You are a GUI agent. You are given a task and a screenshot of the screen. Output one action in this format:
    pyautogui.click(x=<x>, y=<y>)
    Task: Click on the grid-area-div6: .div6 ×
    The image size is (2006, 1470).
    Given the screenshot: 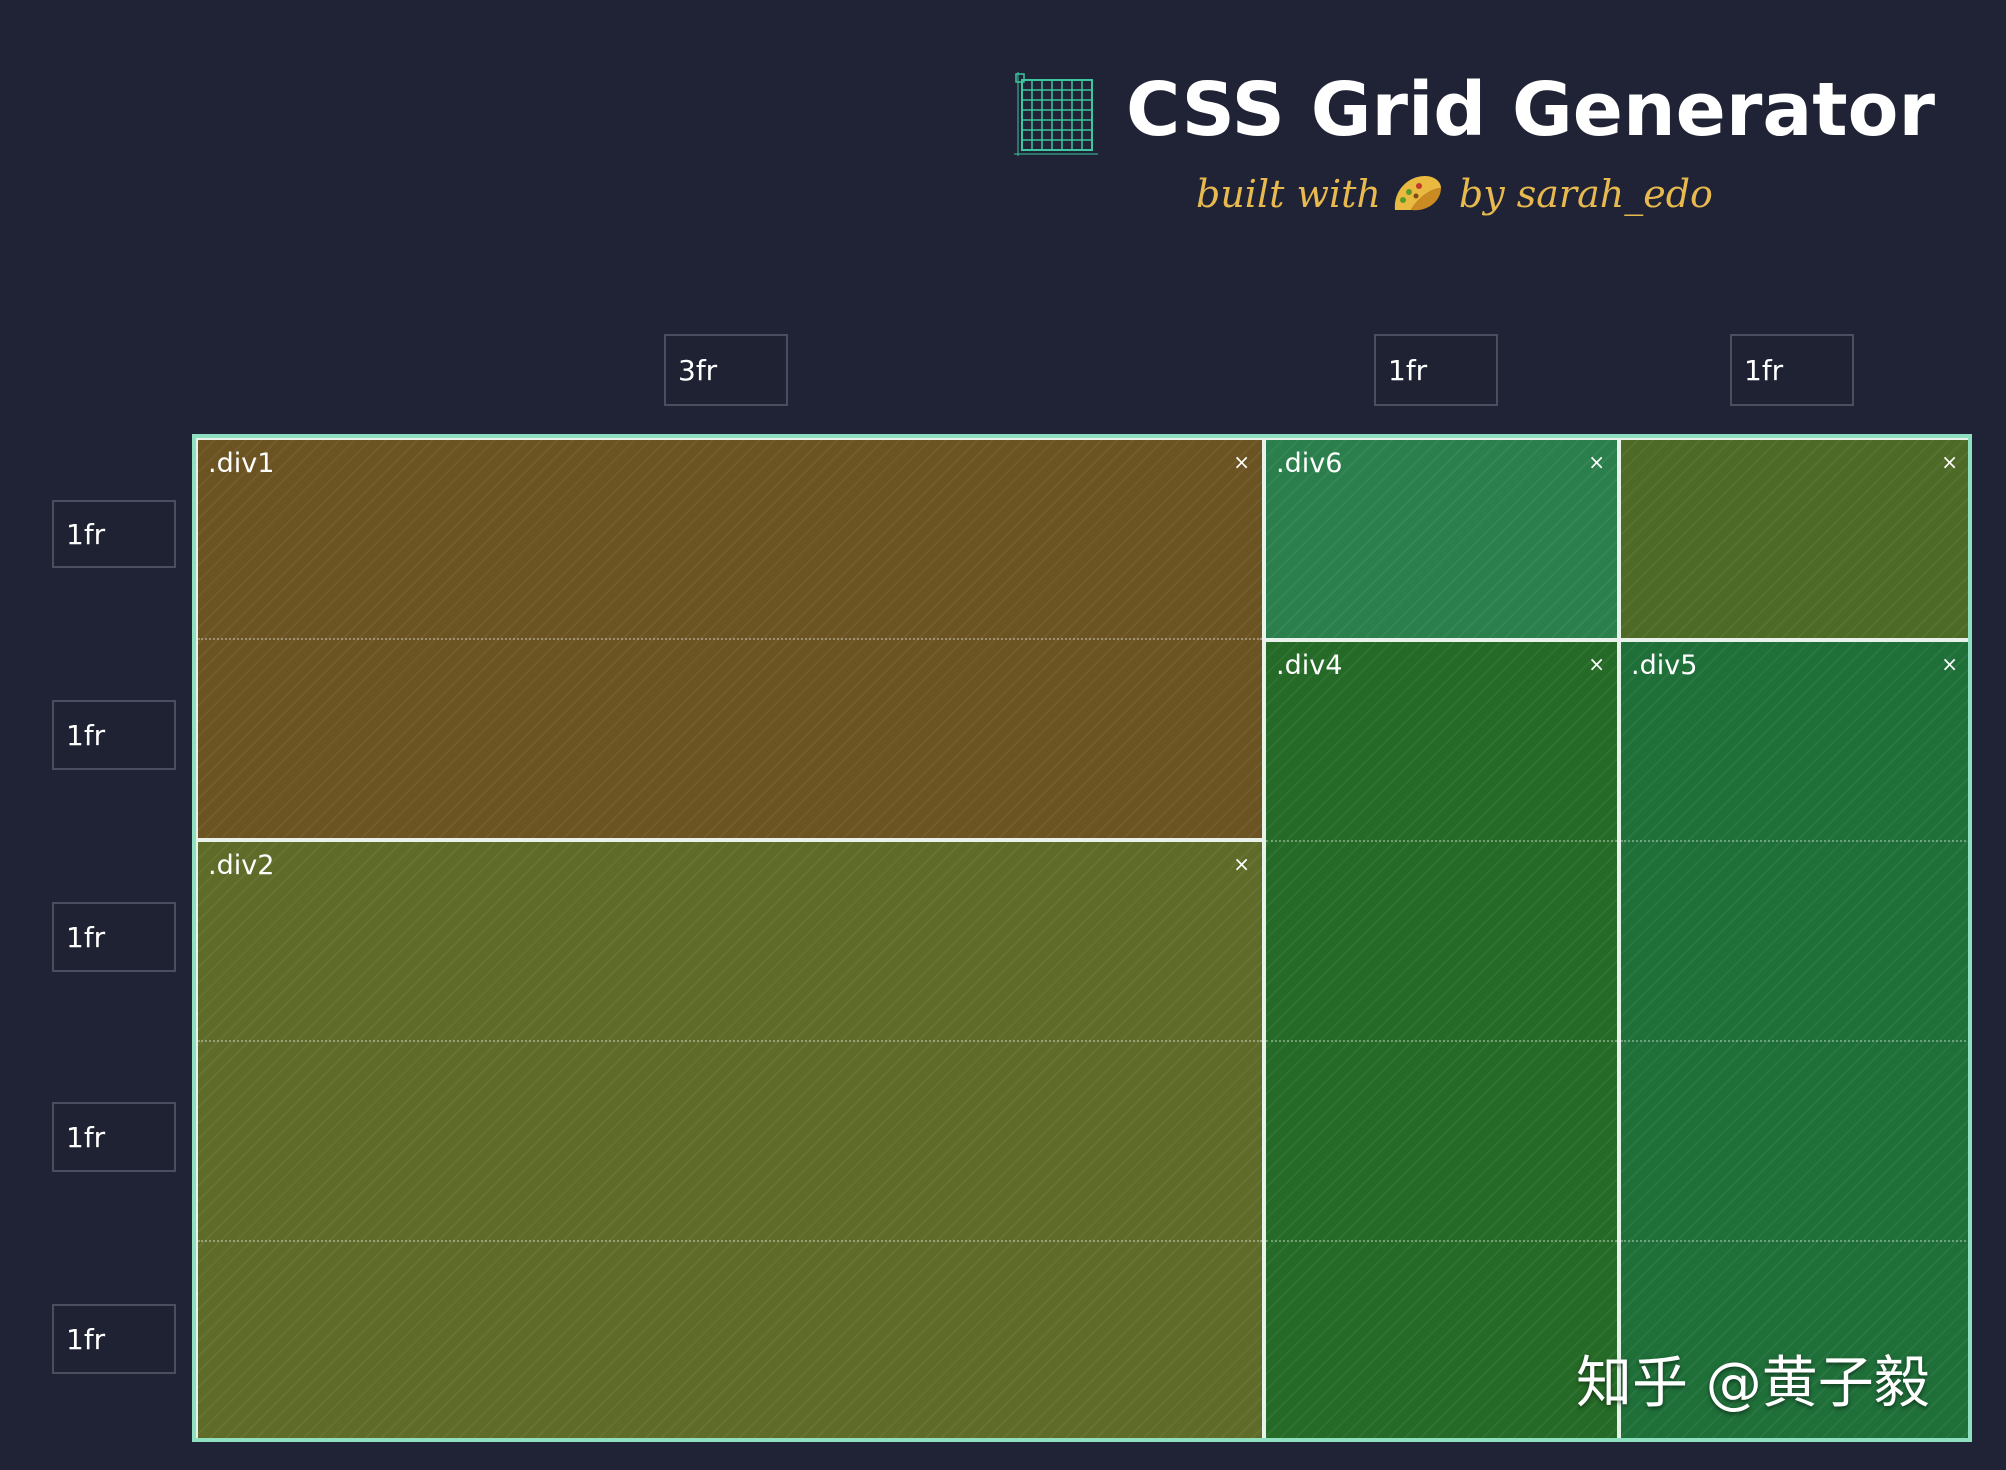 What is the action you would take?
    pyautogui.click(x=1441, y=539)
    